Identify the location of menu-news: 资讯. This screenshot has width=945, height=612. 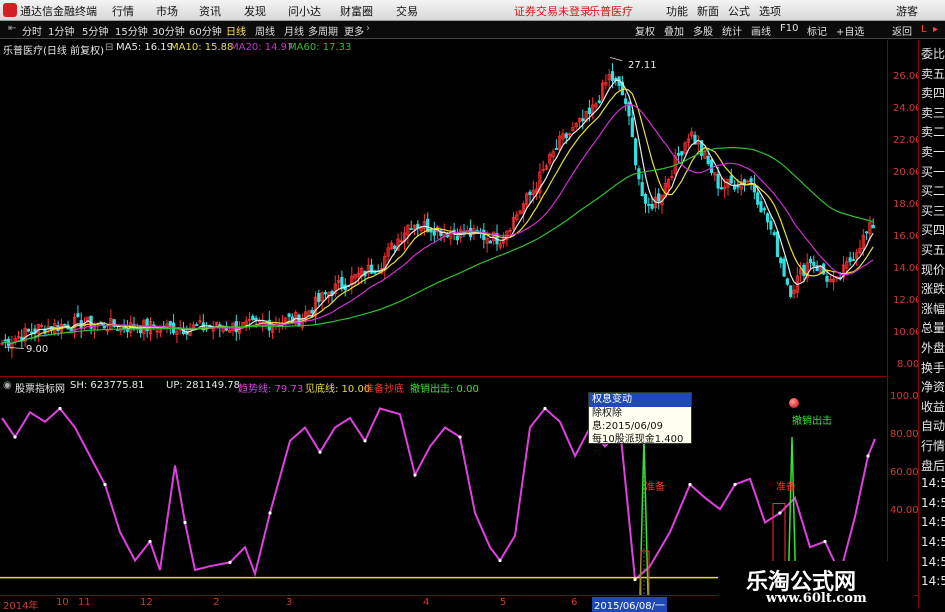
(210, 11).